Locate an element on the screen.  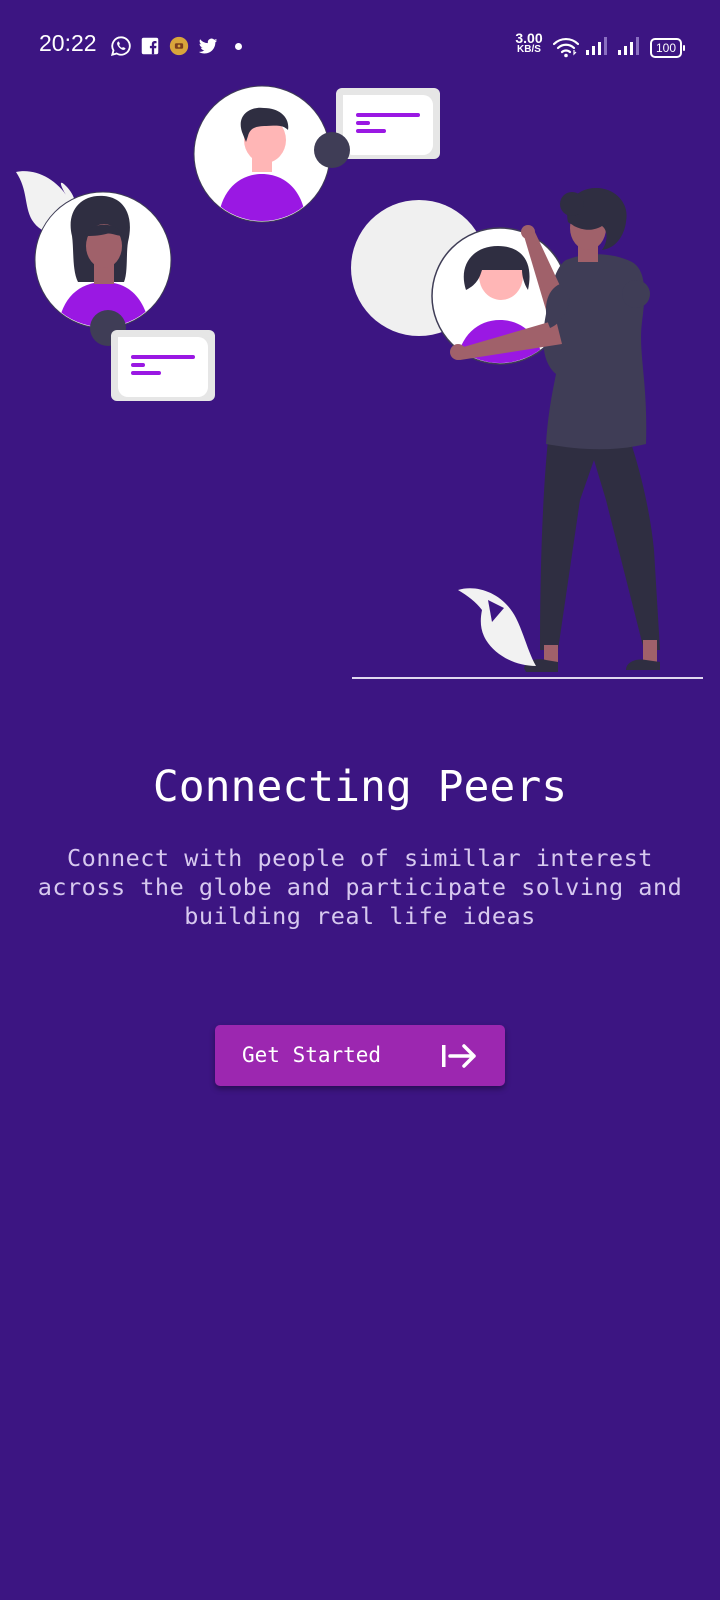
chat-bubble-left is located at coordinates (163, 365).